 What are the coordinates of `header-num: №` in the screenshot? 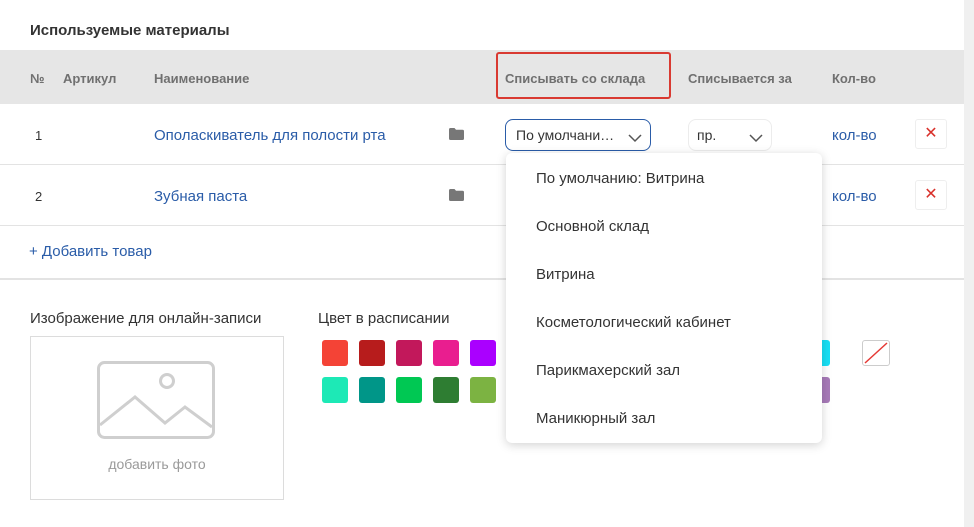 It's located at (37, 78).